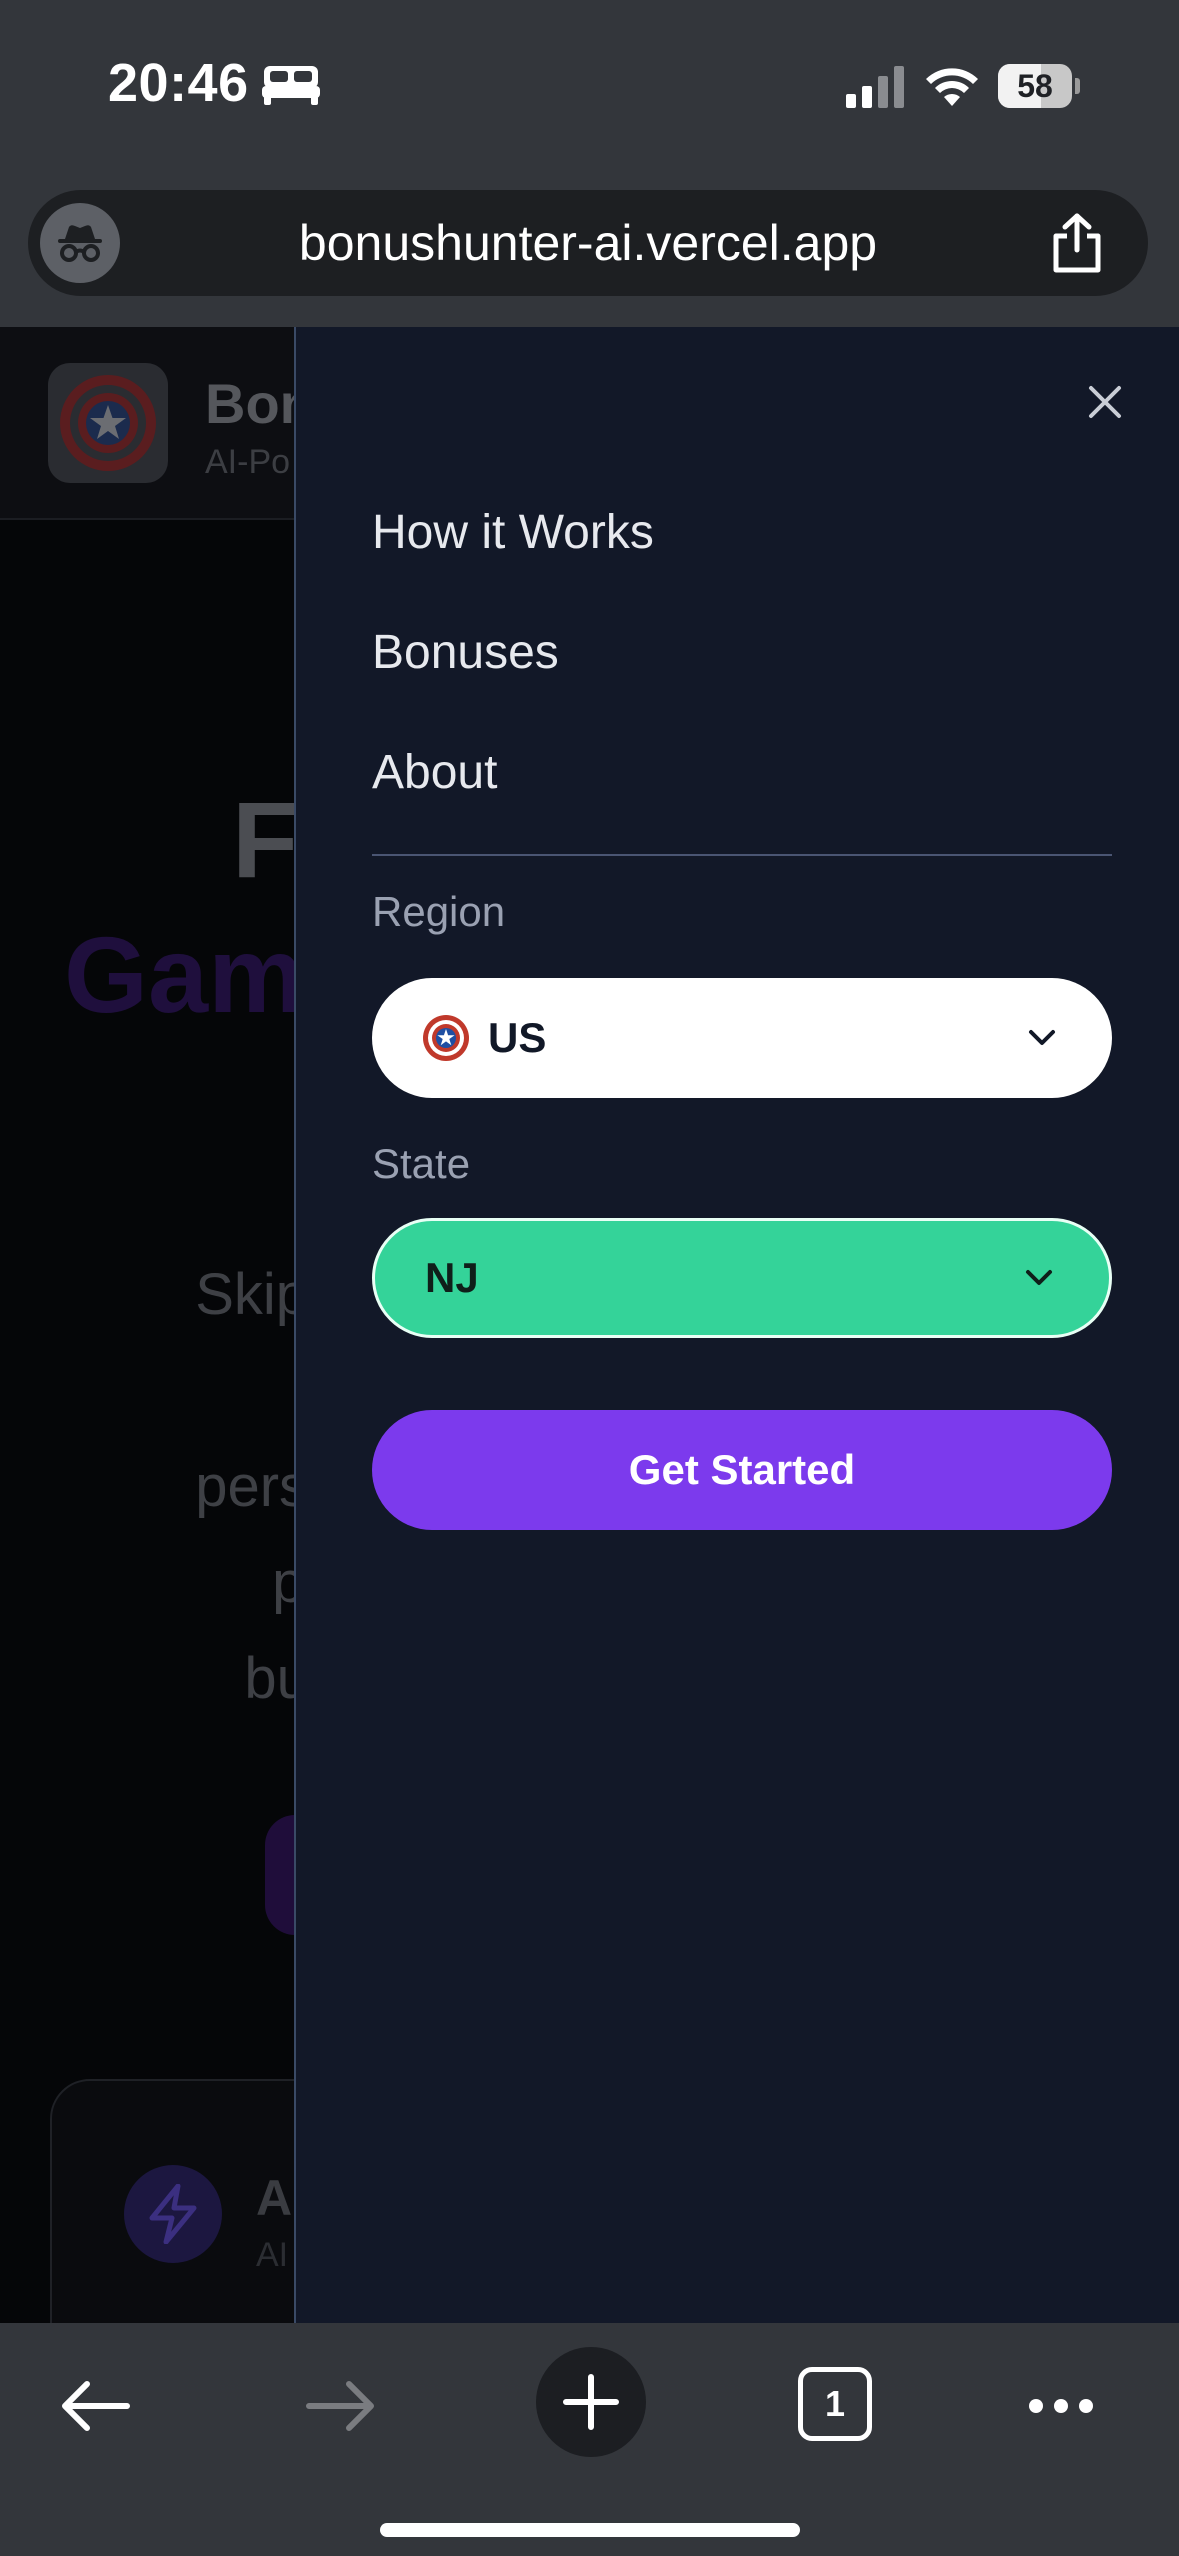  What do you see at coordinates (446, 1038) in the screenshot?
I see `region-flag-icon` at bounding box center [446, 1038].